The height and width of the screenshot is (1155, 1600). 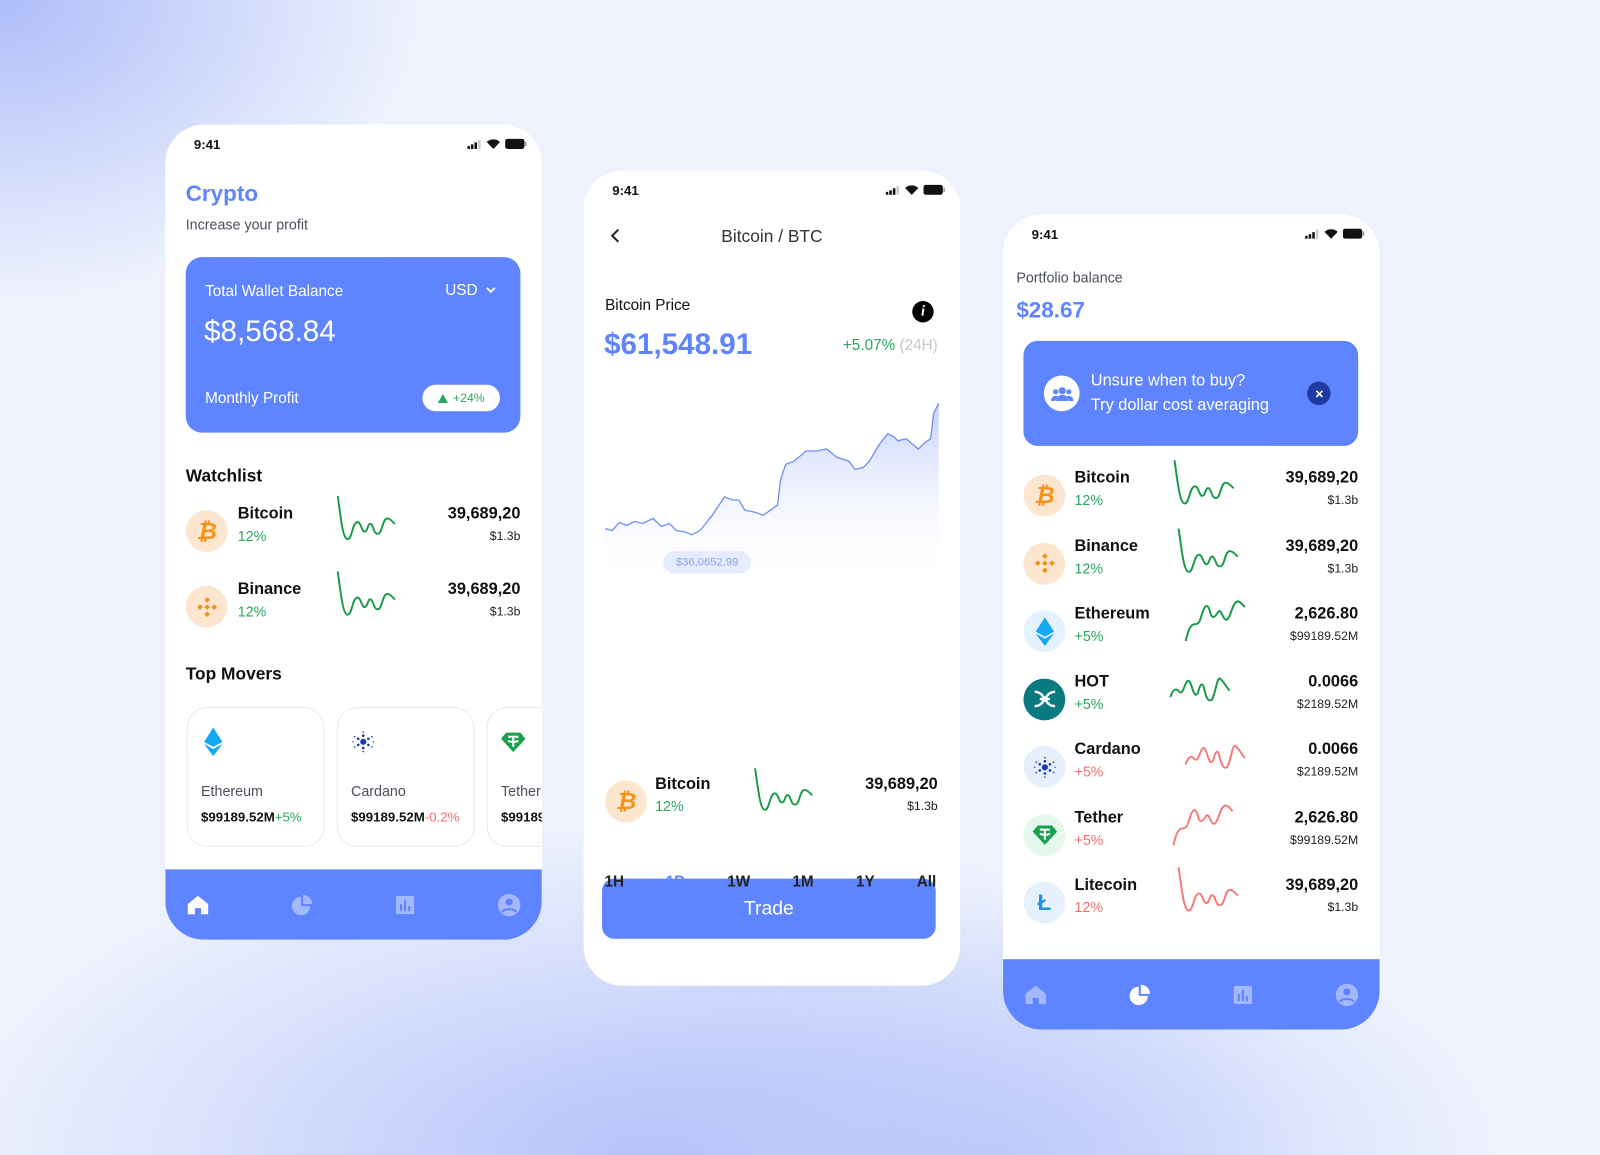 I want to click on users-icon, so click(x=1061, y=393).